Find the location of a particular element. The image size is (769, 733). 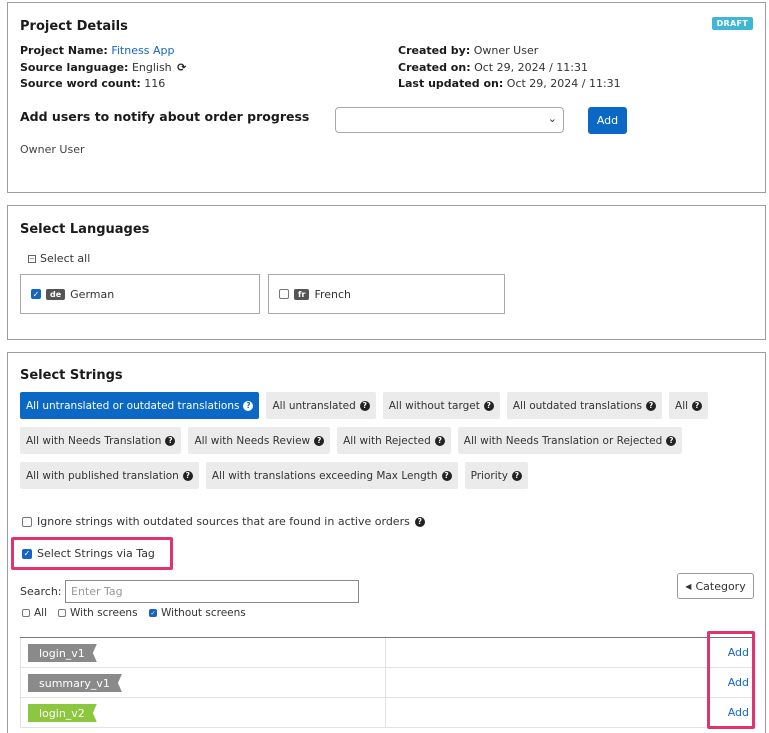

created-on-value: Oct 29, 2024 / 11:31 is located at coordinates (531, 67).